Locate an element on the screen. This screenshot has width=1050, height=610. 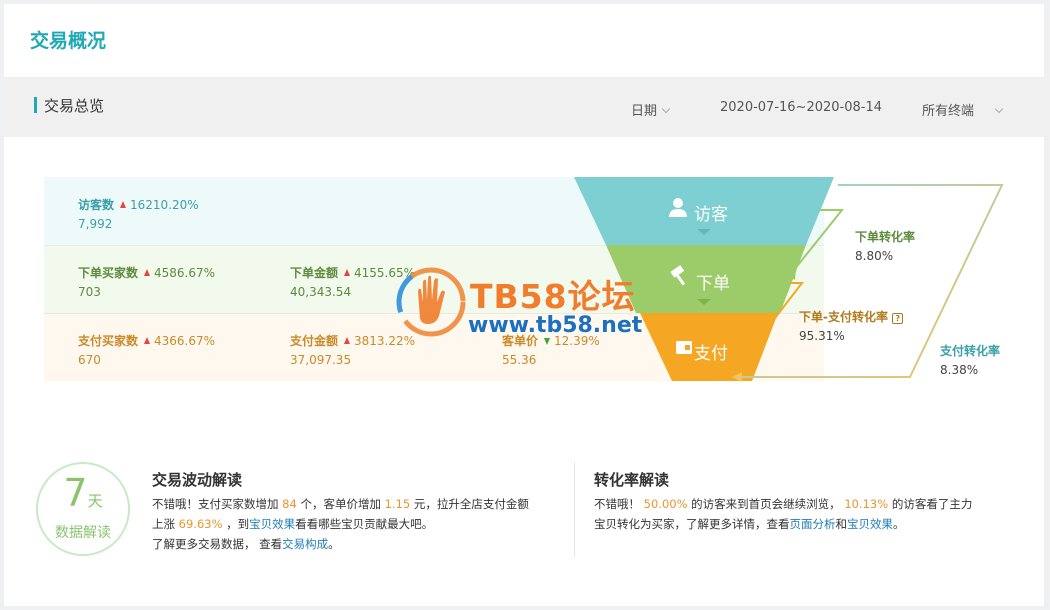
badge-unit: 天 is located at coordinates (95, 501).